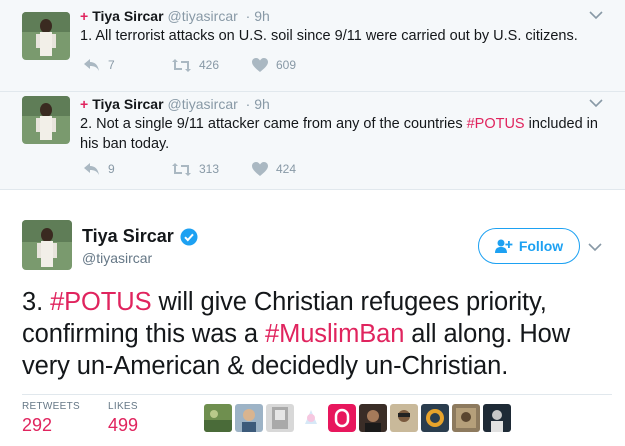  Describe the element at coordinates (503, 246) in the screenshot. I see `add-user-icon` at that location.